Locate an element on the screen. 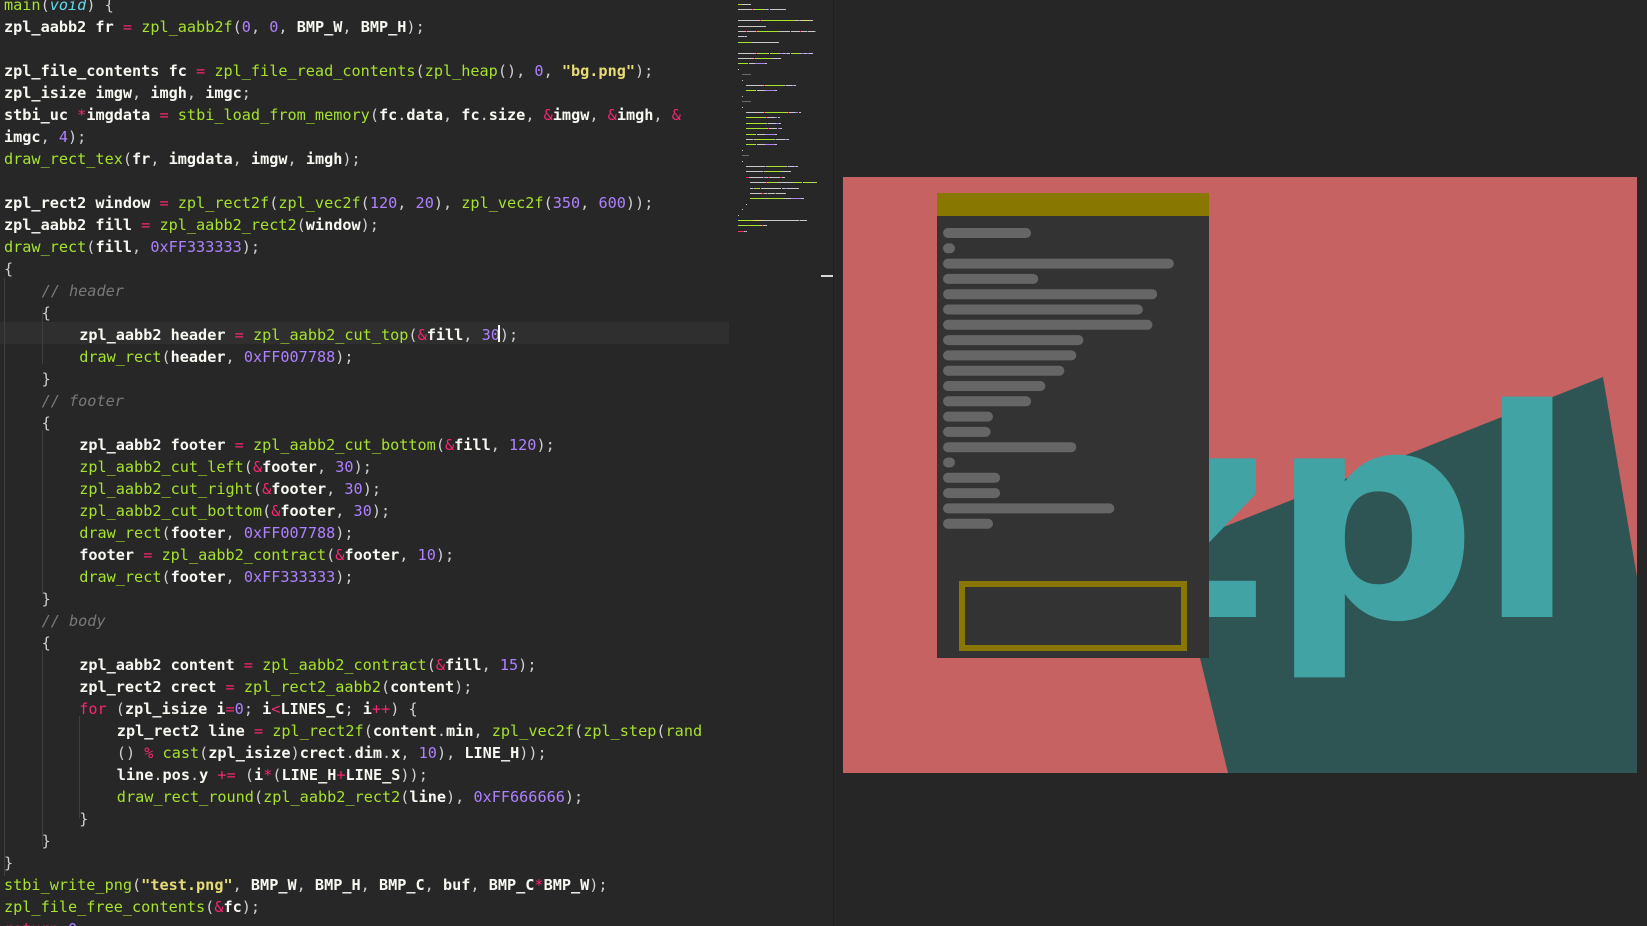 This screenshot has height=926, width=1647. code-token: zpl_vec2f is located at coordinates (502, 203).